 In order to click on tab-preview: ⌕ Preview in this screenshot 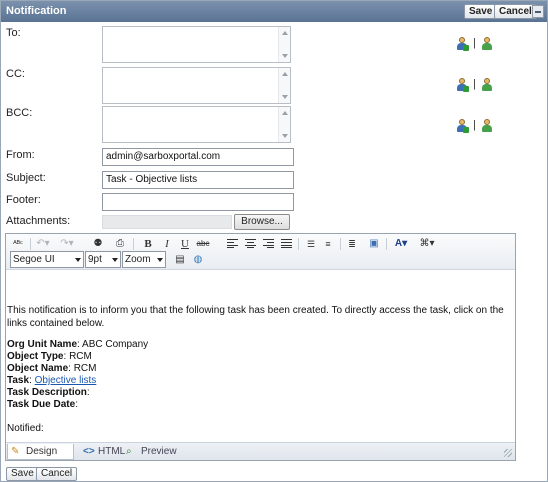, I will do `click(153, 452)`.